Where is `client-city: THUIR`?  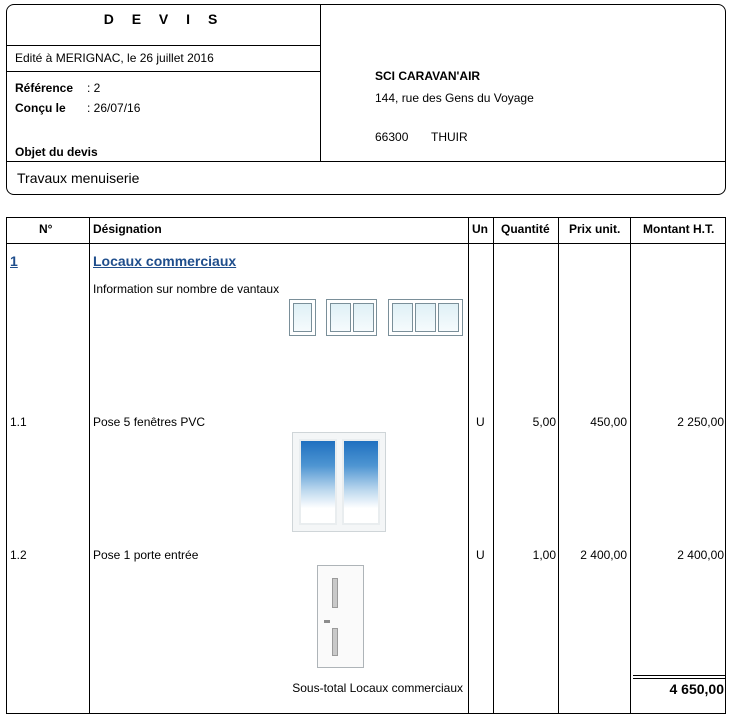 client-city: THUIR is located at coordinates (449, 137).